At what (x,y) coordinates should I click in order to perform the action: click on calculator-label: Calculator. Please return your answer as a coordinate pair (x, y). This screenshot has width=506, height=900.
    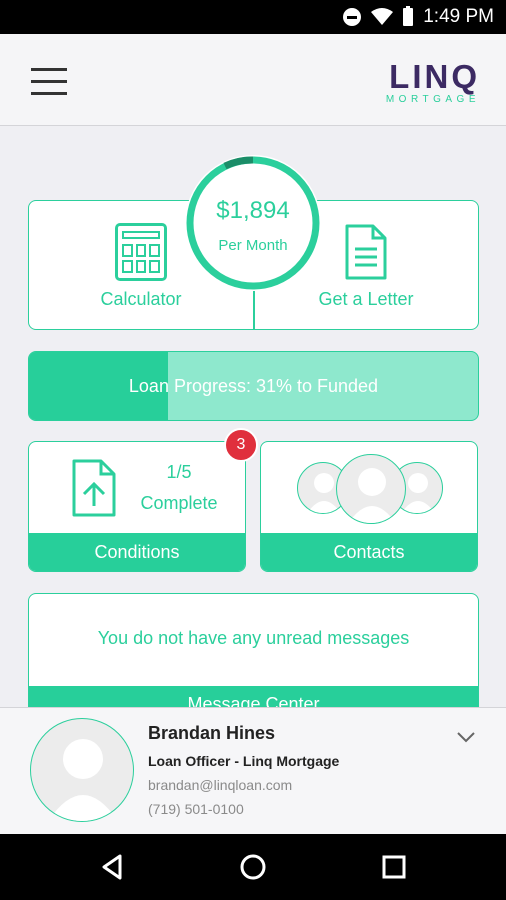
    Looking at the image, I should click on (141, 299).